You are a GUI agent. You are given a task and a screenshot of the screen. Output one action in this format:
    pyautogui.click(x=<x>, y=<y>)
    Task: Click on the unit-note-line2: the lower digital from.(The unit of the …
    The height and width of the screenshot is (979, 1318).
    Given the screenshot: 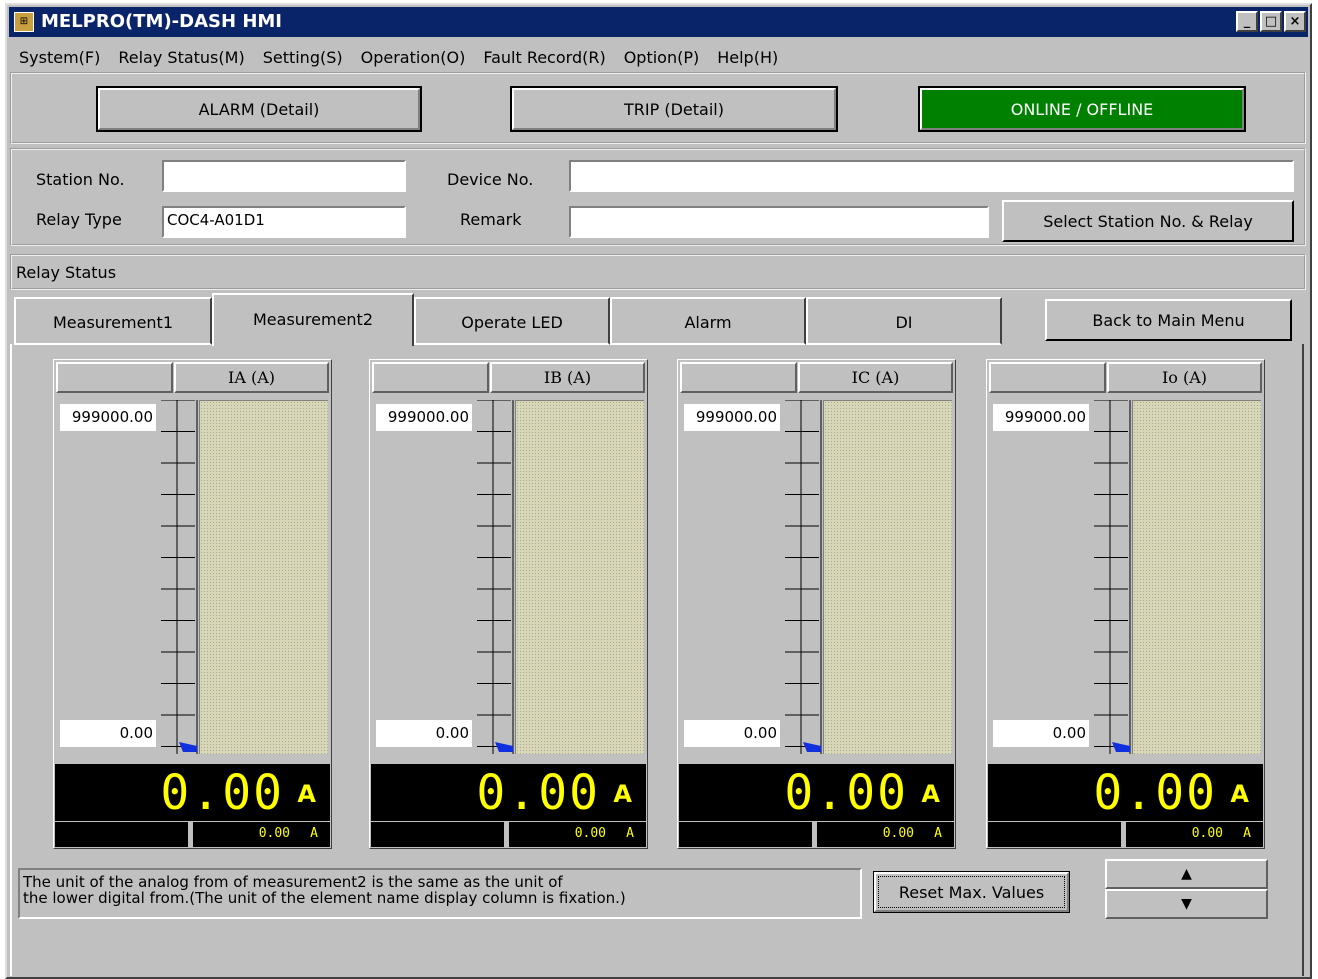 What is the action you would take?
    pyautogui.click(x=324, y=898)
    